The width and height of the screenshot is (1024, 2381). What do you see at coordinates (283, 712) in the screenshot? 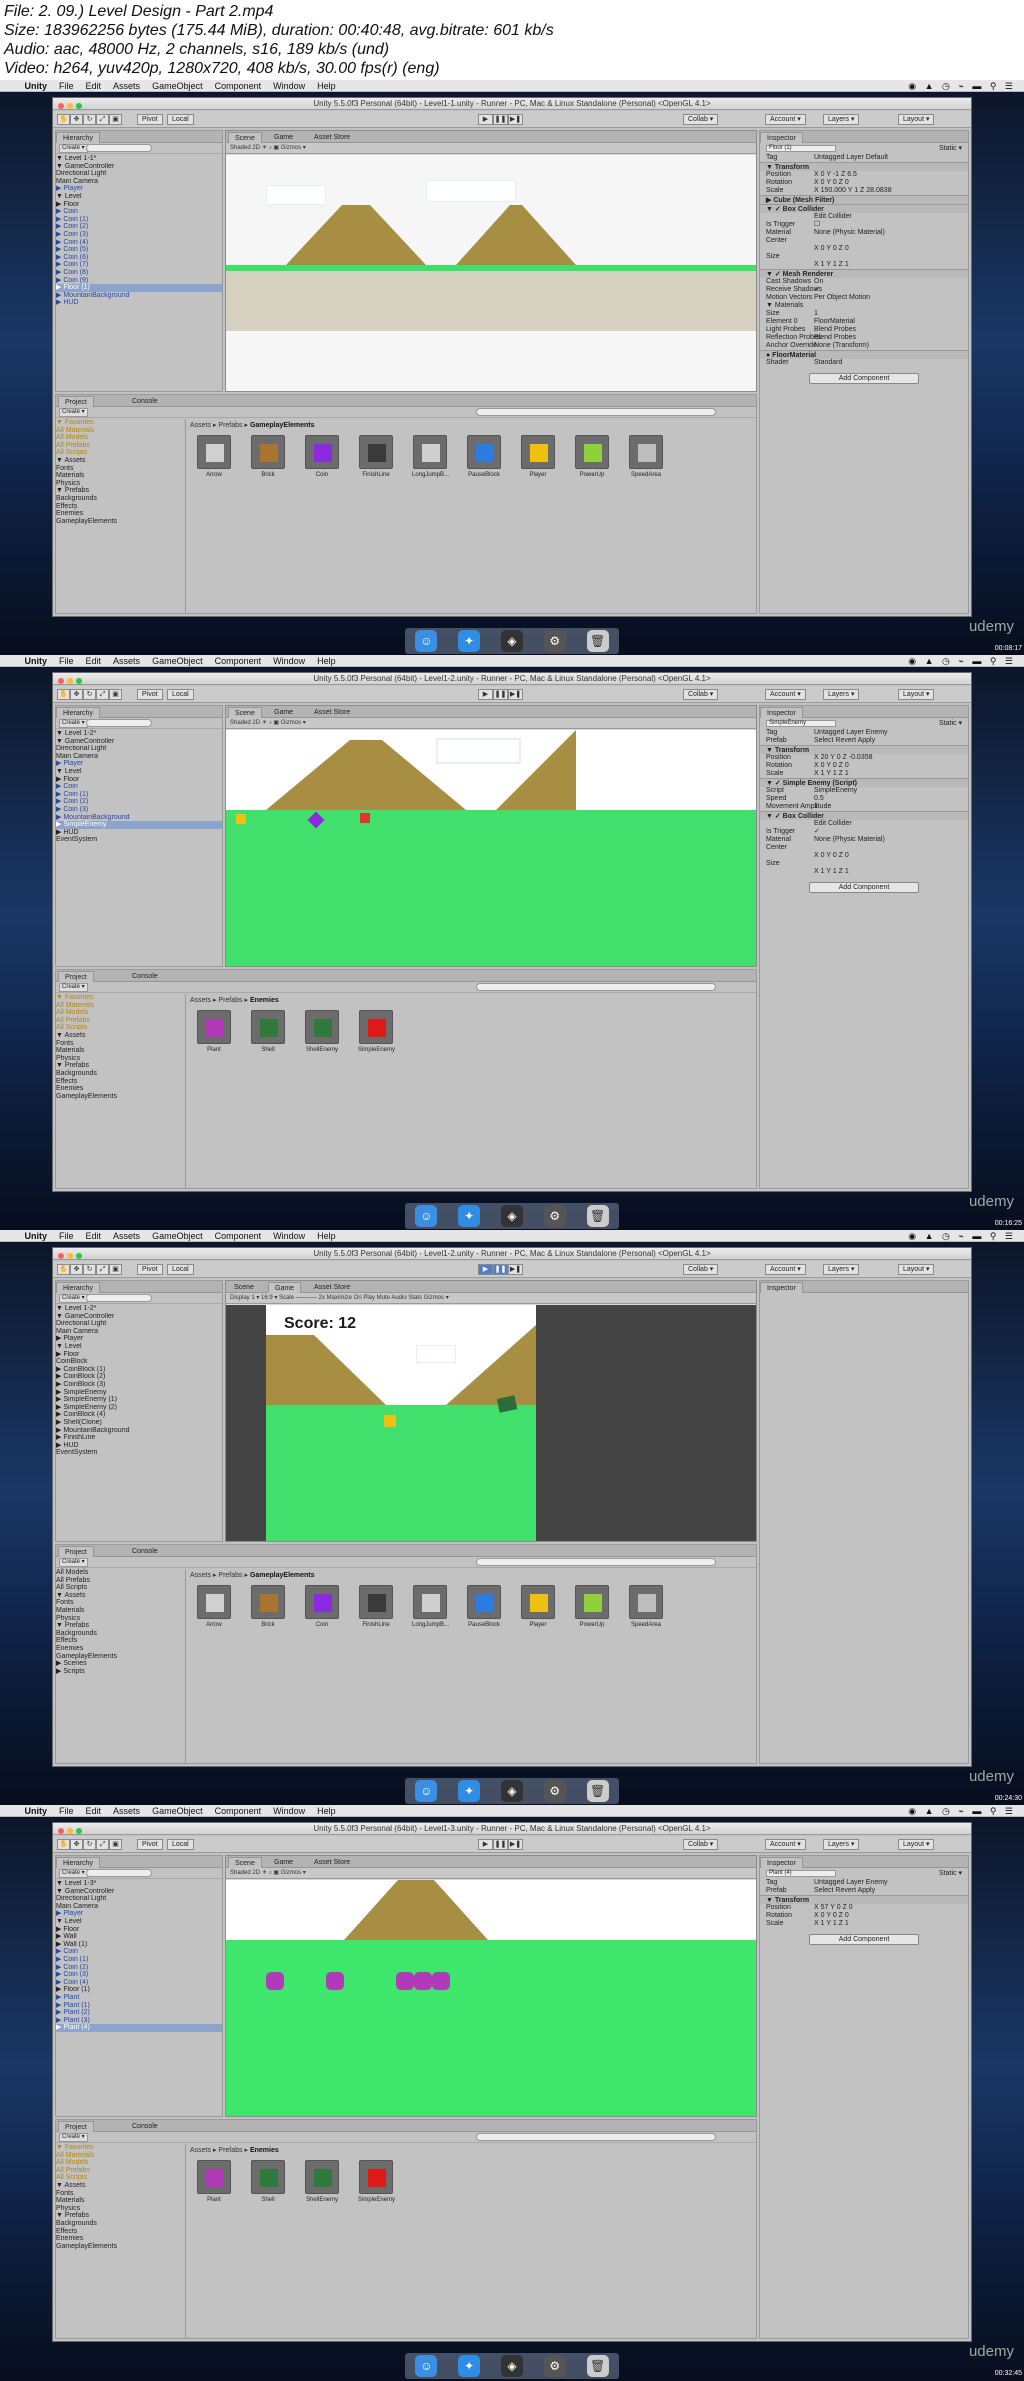
I see `tab-game: Game` at bounding box center [283, 712].